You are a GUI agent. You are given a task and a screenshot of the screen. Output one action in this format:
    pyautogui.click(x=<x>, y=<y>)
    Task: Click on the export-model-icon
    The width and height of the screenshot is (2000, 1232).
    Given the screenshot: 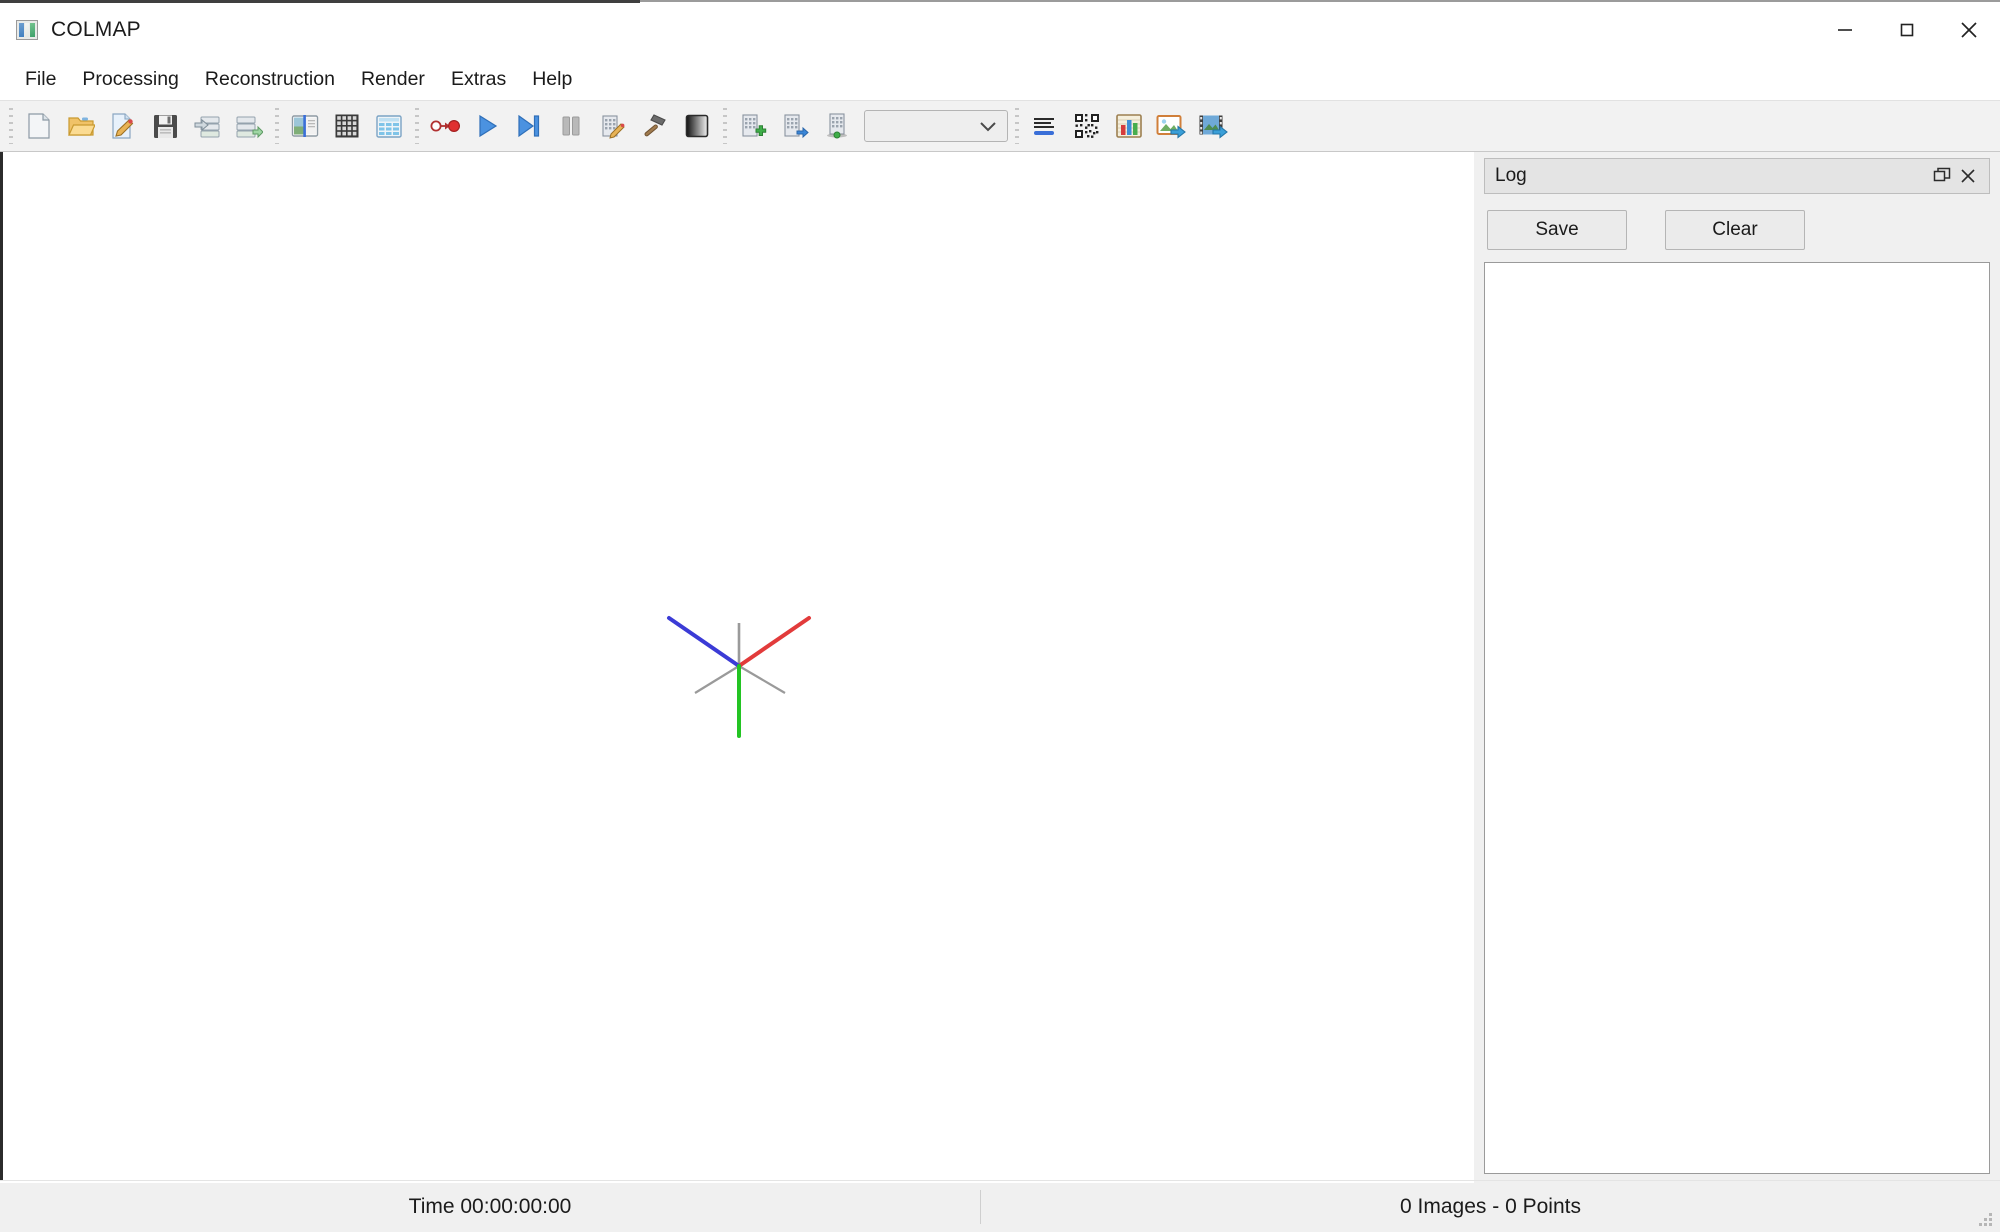 What is the action you would take?
    pyautogui.click(x=249, y=126)
    